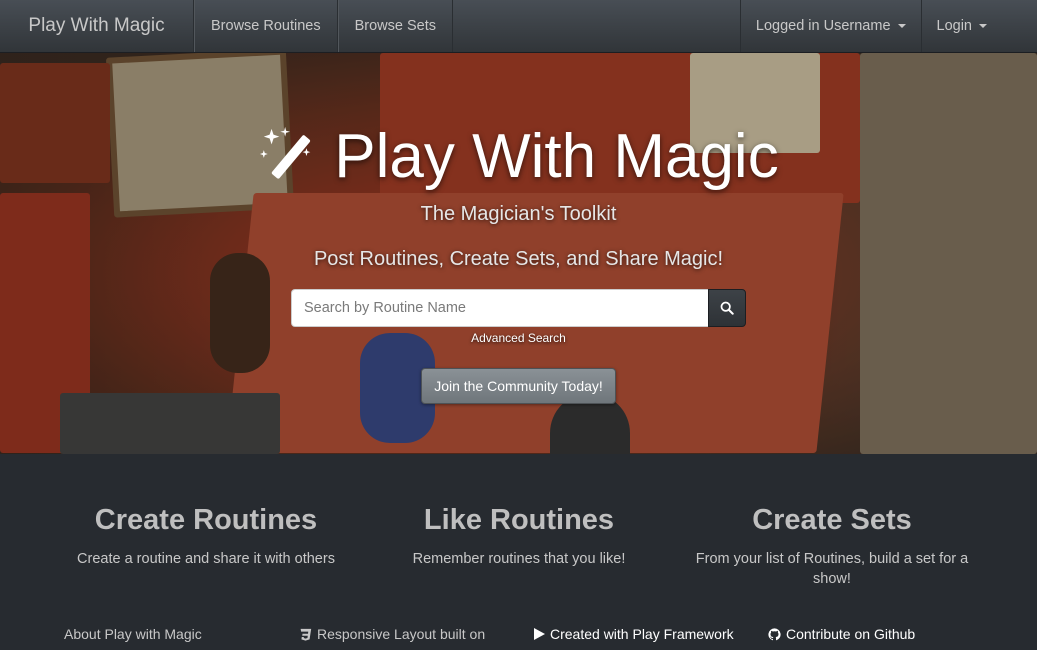  I want to click on login-menu-dropdown: Login, so click(978, 26).